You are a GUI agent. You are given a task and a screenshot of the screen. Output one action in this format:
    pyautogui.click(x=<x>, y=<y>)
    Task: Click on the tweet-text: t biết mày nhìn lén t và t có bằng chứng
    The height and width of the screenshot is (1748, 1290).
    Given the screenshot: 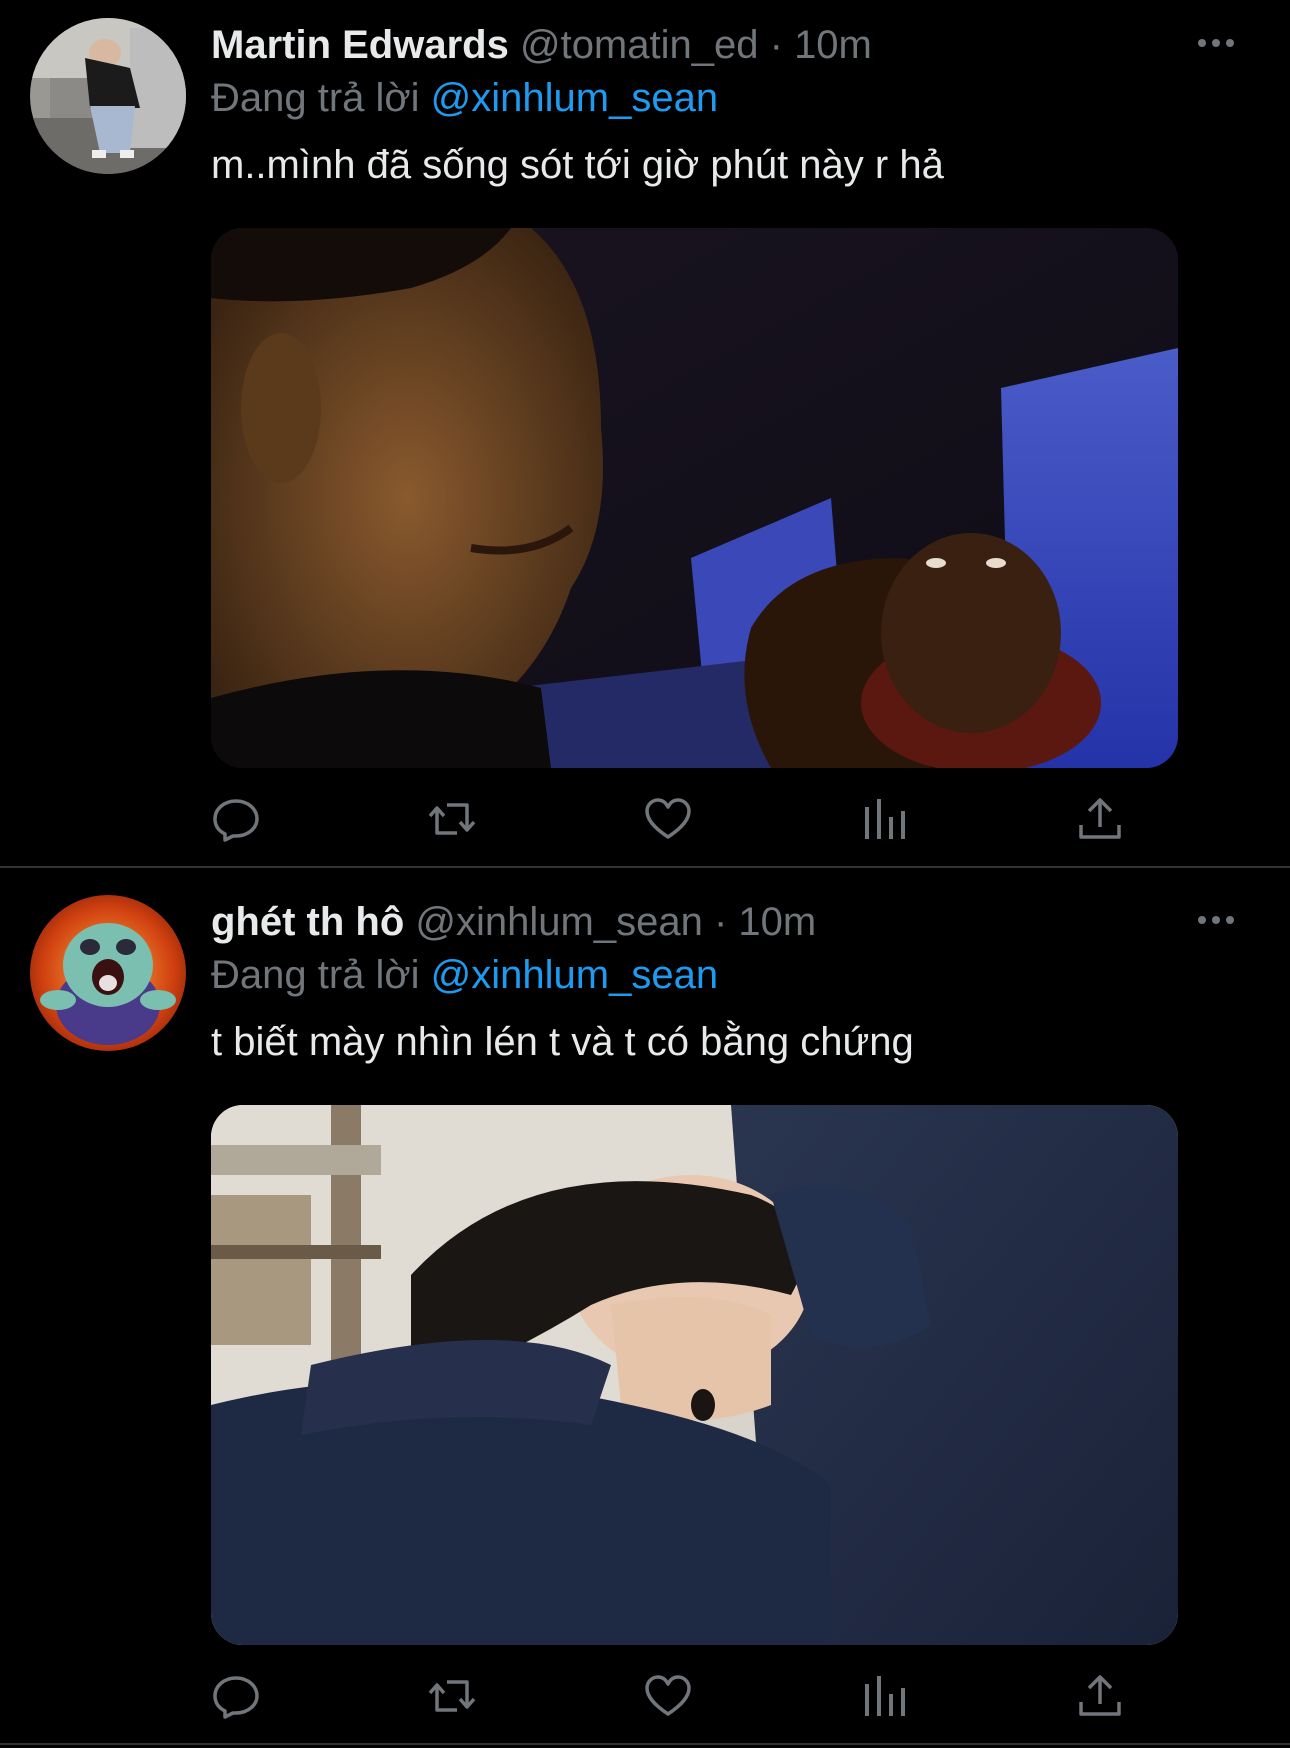 What is the action you would take?
    pyautogui.click(x=562, y=1042)
    